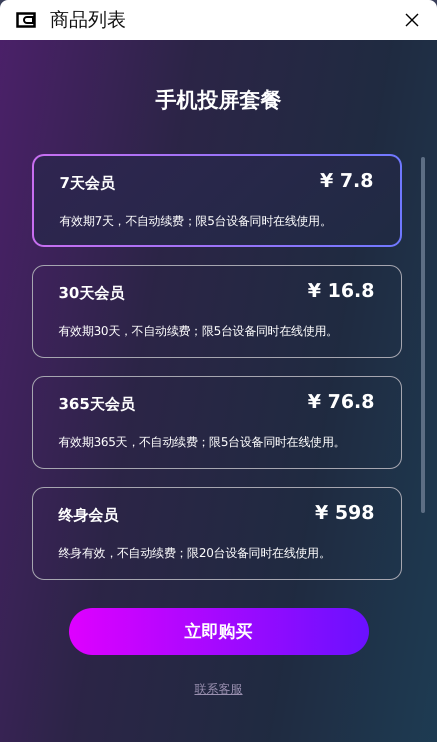 This screenshot has height=742, width=437. Describe the element at coordinates (217, 422) in the screenshot. I see `plan-card: 365天会员 ¥ 76.8 有效期365天，不自动续费；限5台设备同时在线使用。` at that location.